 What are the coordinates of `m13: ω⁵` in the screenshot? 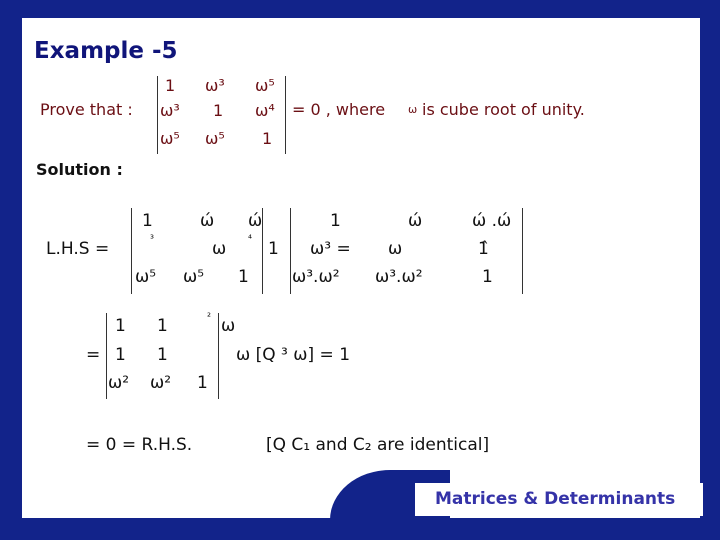 It's located at (265, 85).